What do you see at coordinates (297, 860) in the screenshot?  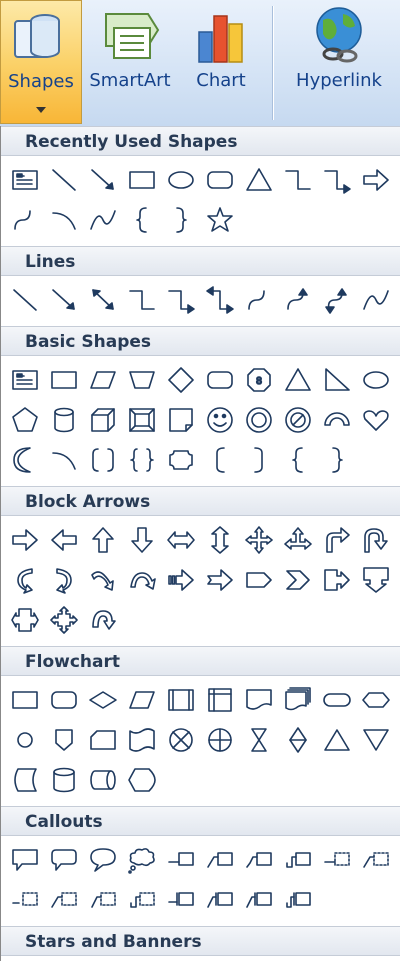 I see `shape-line-callout4-icon` at bounding box center [297, 860].